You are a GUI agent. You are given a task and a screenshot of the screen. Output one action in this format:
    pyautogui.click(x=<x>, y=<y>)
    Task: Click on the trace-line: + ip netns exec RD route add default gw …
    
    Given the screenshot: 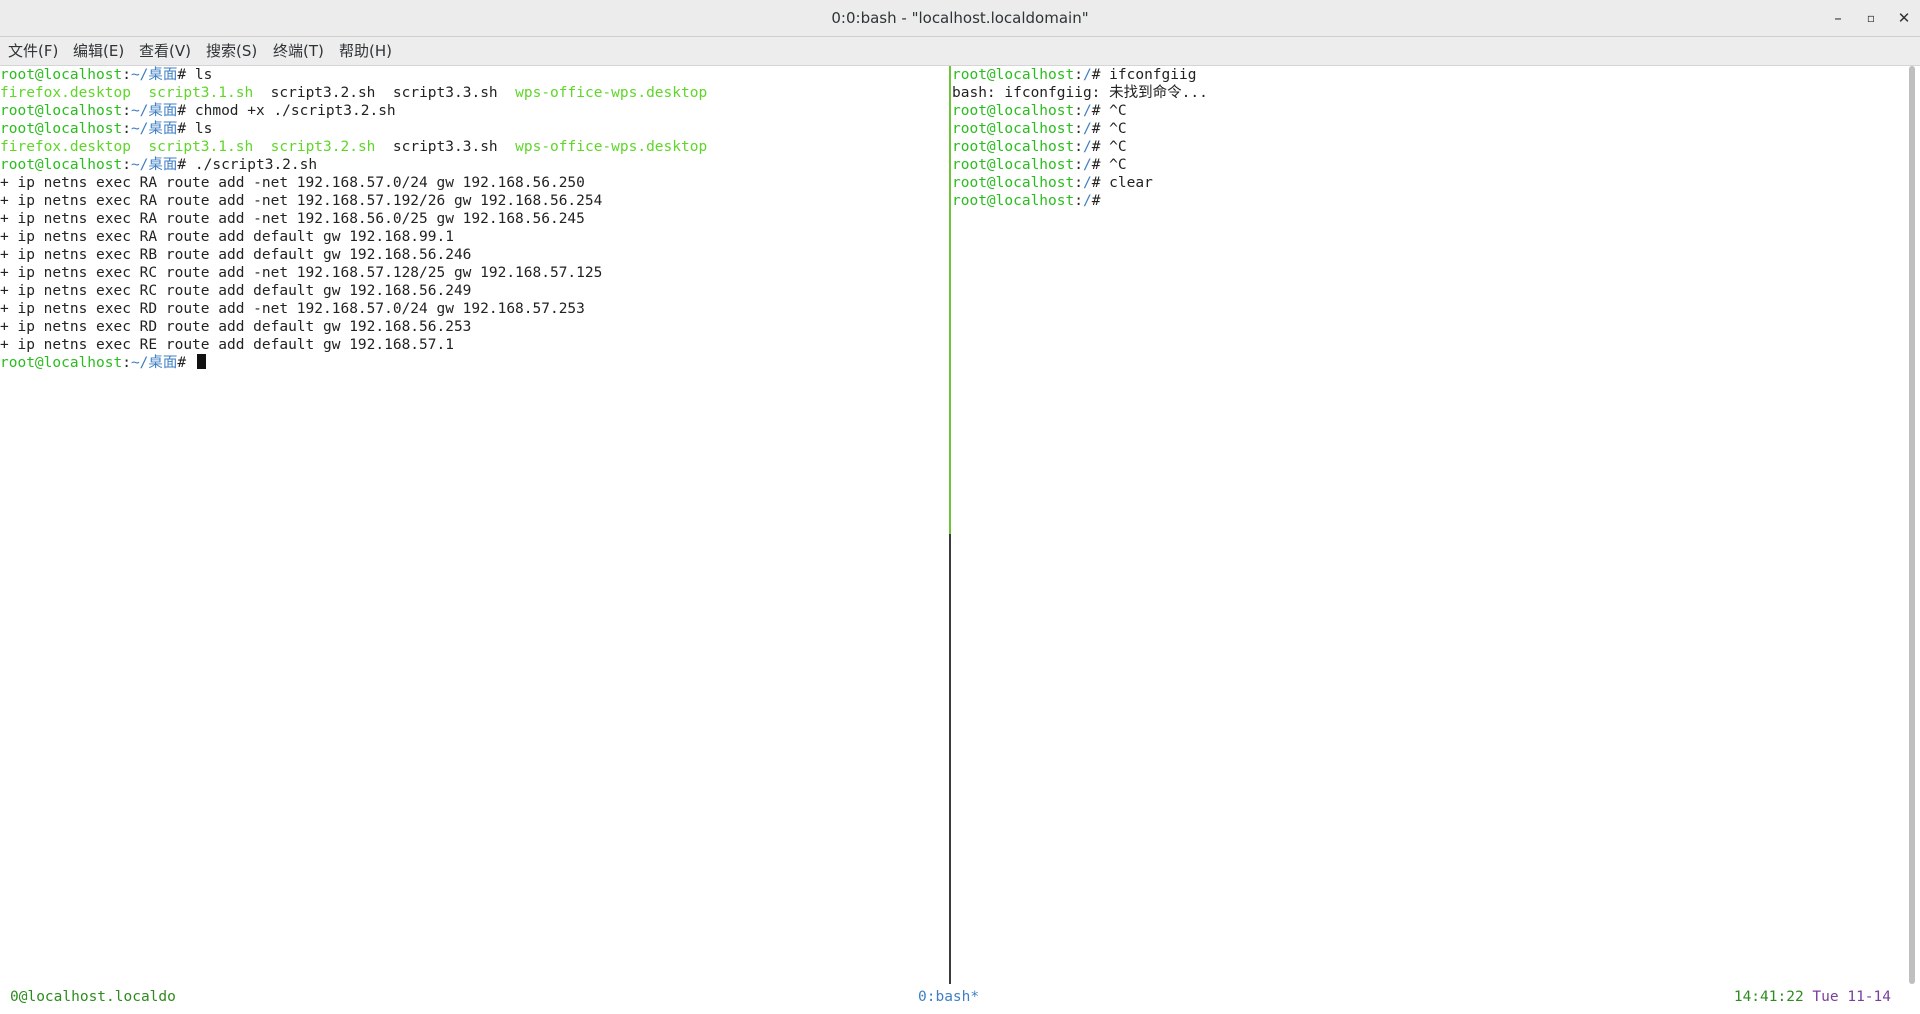 What is the action you would take?
    pyautogui.click(x=236, y=327)
    